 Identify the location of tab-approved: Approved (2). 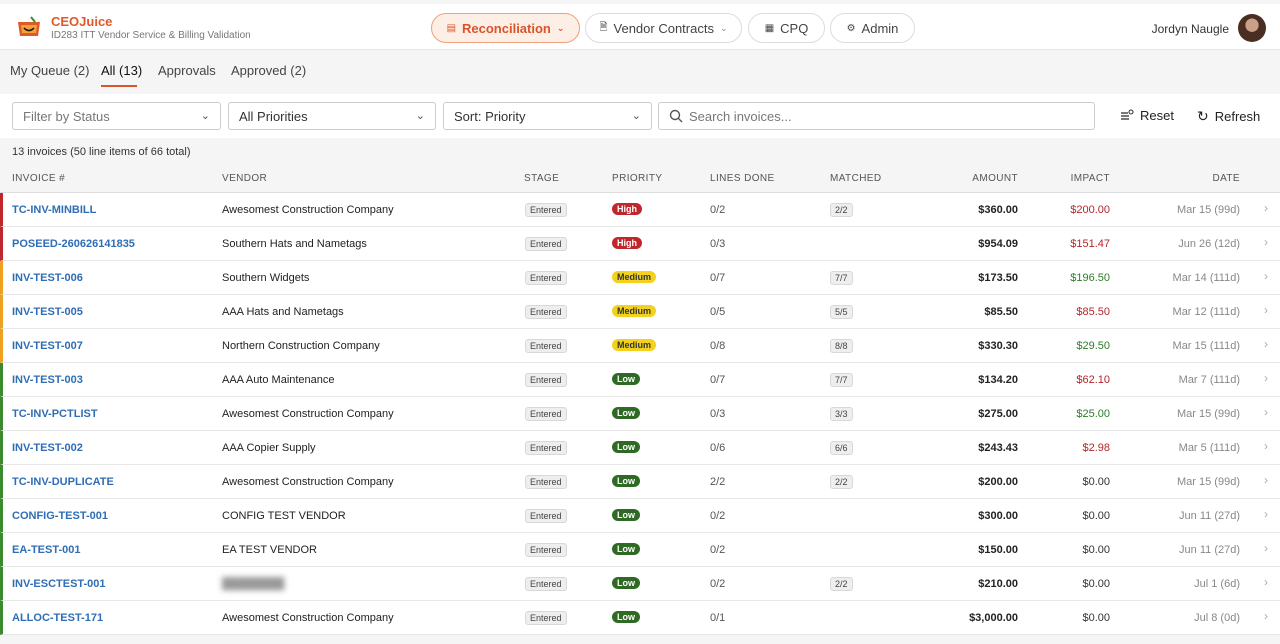
(268, 70).